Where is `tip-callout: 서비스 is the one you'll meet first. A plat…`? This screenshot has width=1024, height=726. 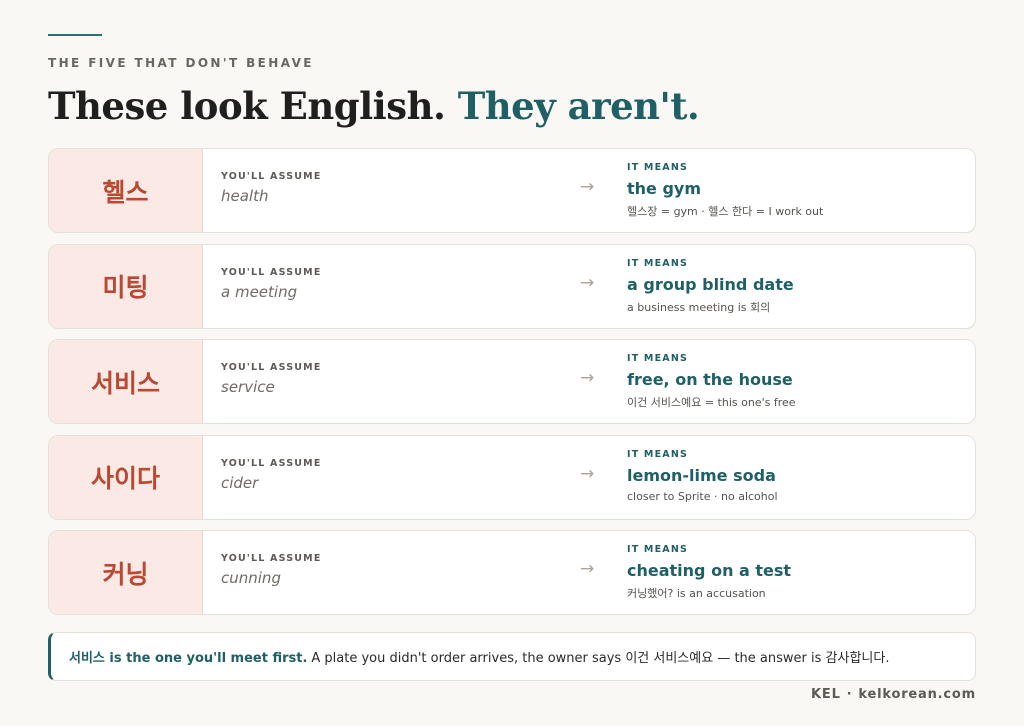 tip-callout: 서비스 is the one you'll meet first. A plat… is located at coordinates (512, 656).